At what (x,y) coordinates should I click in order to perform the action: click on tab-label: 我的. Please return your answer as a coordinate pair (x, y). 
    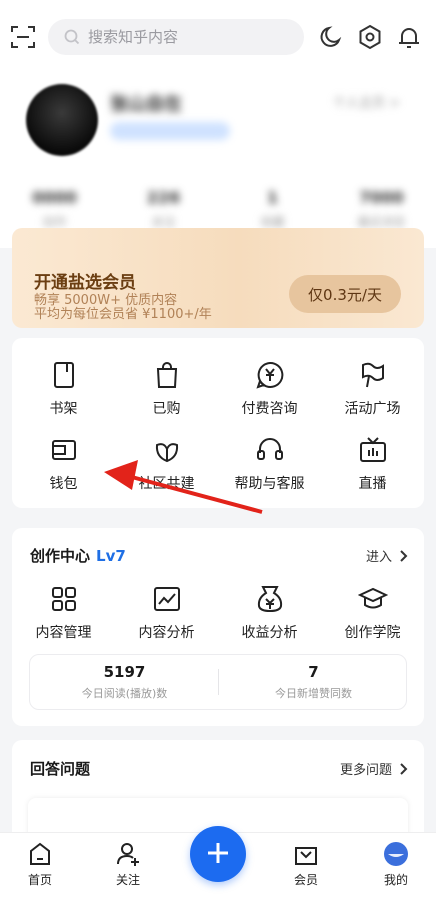
    Looking at the image, I should click on (395, 880).